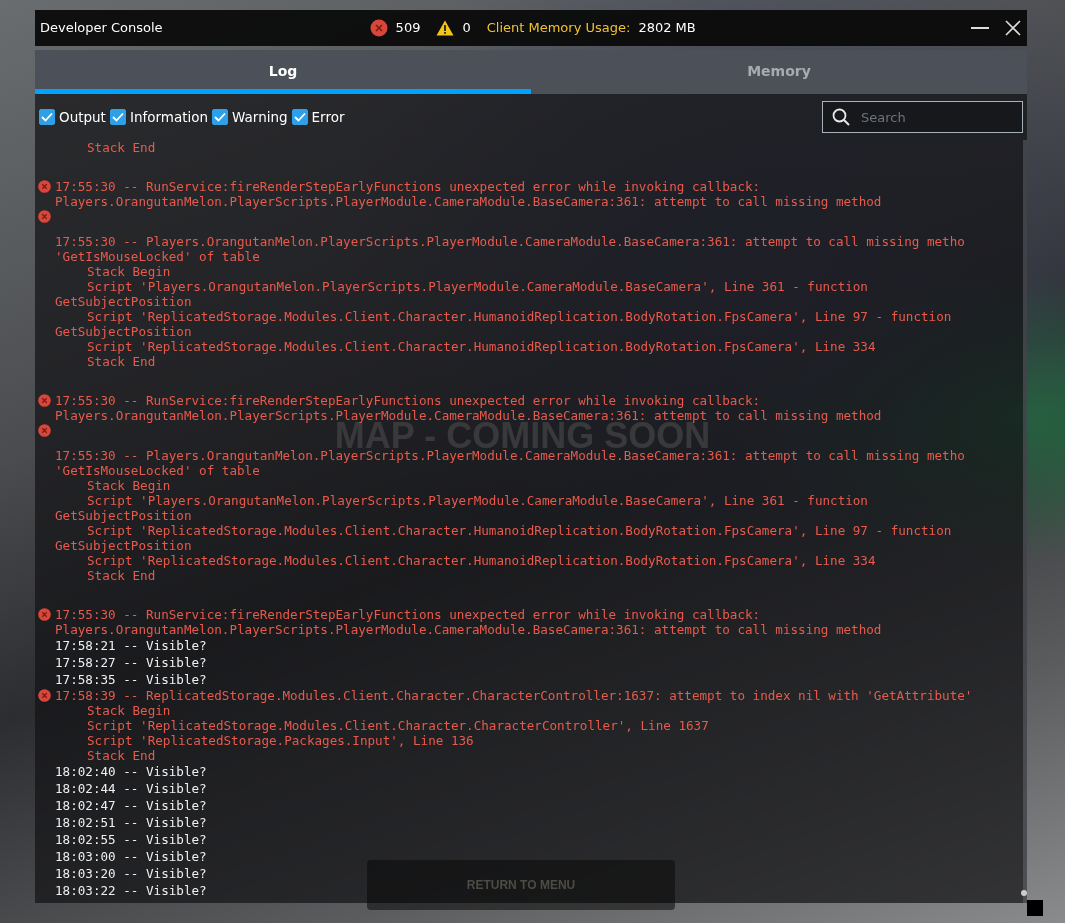  I want to click on window-title: Developer Console, so click(101, 28).